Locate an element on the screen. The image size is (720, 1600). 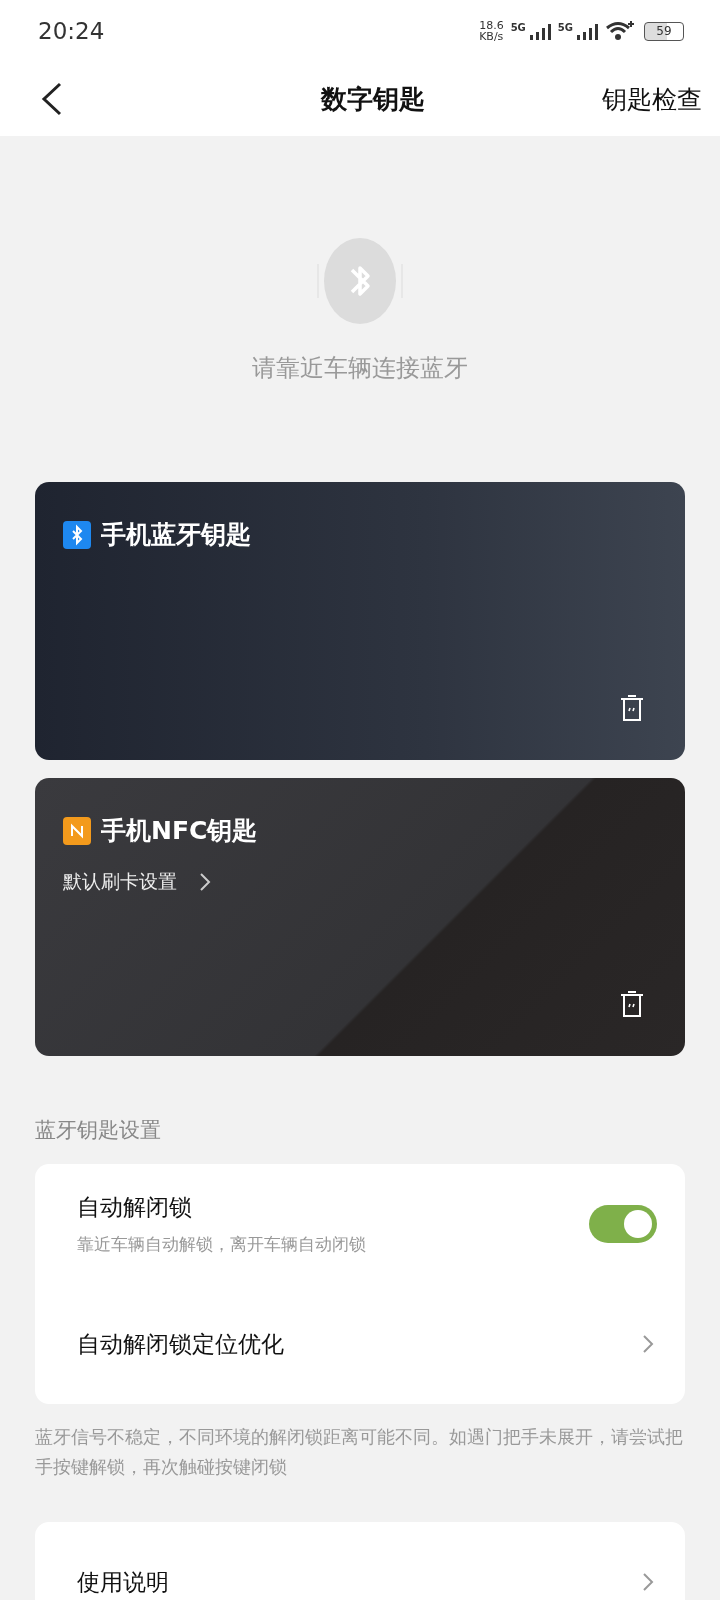
default-card-setting-link: 默认刷卡设置 is located at coordinates (137, 882).